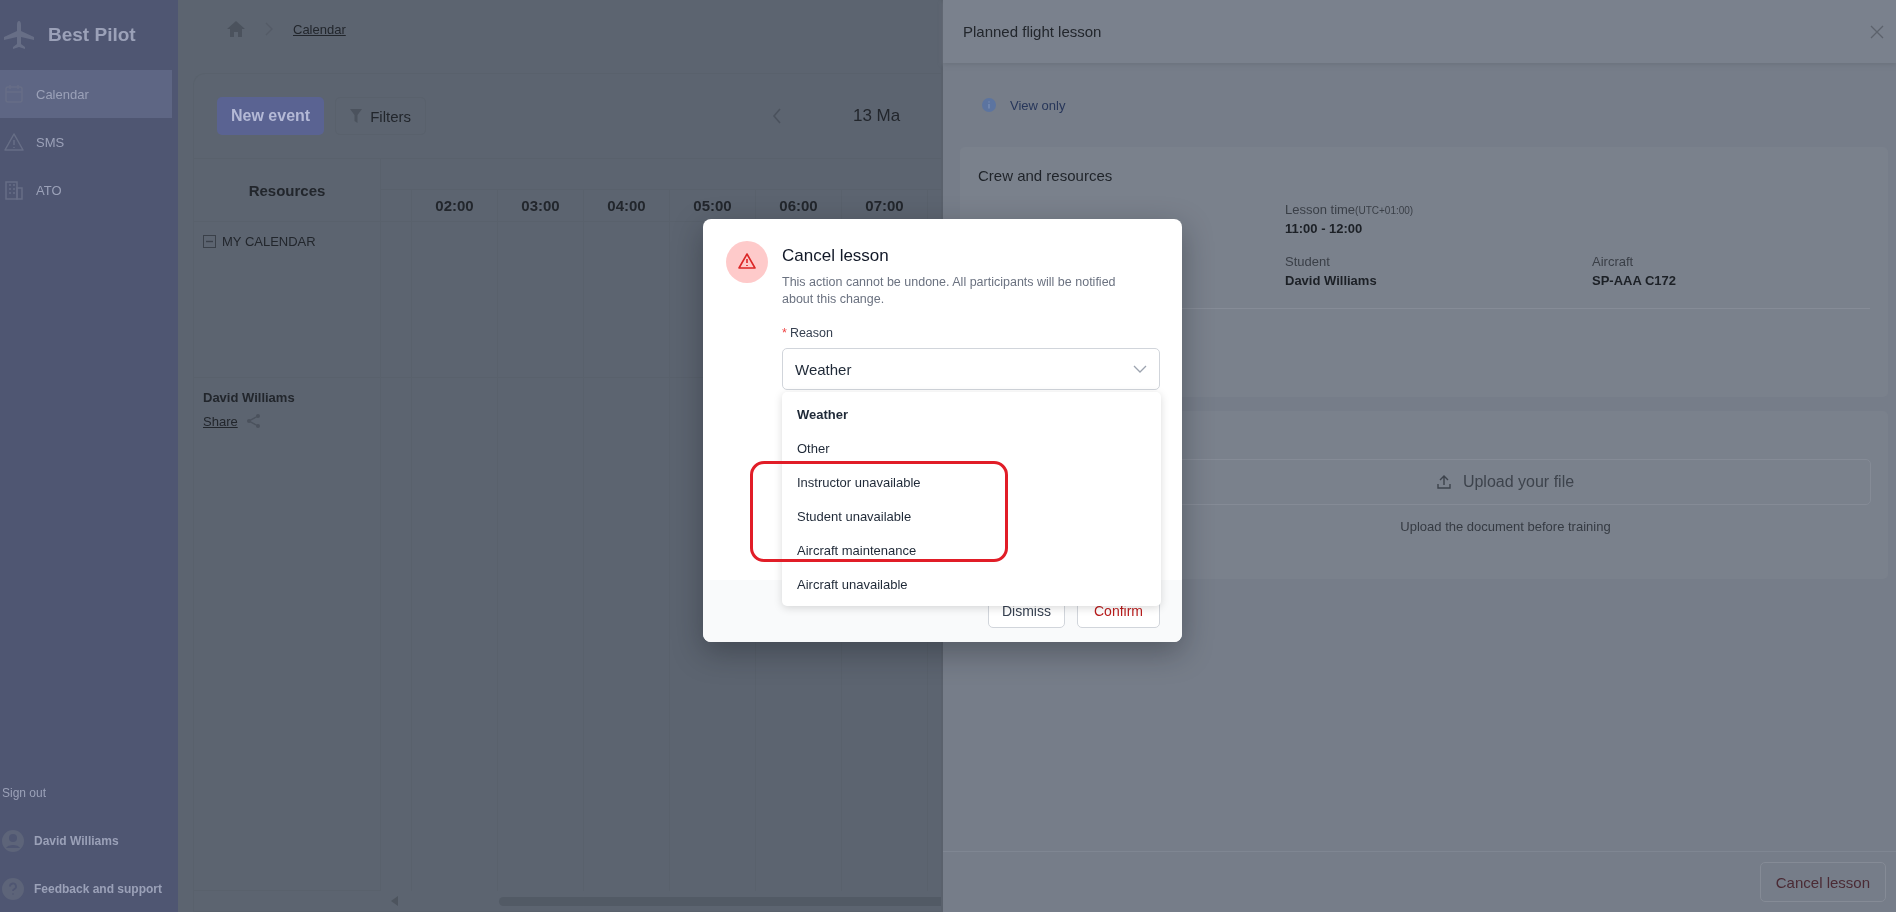 Image resolution: width=1896 pixels, height=912 pixels. What do you see at coordinates (1140, 369) in the screenshot?
I see `chevron-down-icon` at bounding box center [1140, 369].